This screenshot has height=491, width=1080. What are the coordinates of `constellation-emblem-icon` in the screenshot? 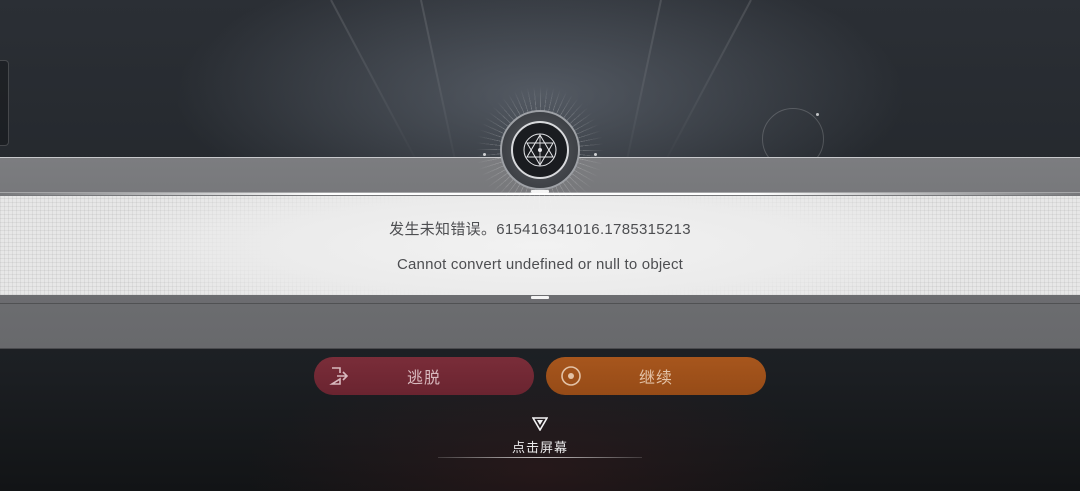 It's located at (540, 150).